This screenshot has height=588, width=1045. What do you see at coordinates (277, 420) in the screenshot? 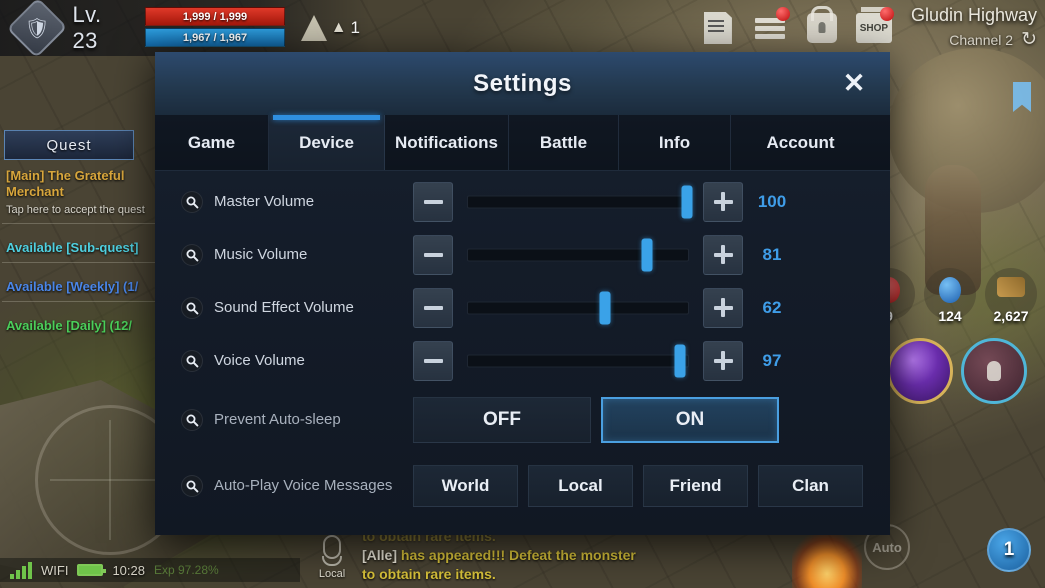
I see `setting-label: Prevent Auto-sleep` at bounding box center [277, 420].